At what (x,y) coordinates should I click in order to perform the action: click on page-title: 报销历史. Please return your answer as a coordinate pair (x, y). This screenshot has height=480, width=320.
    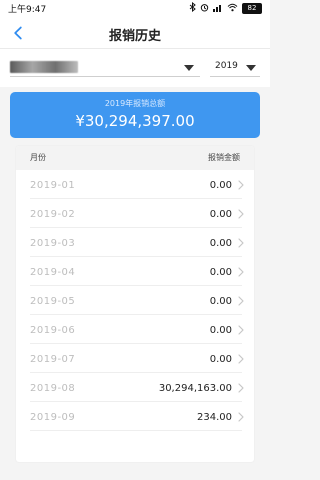
    Looking at the image, I should click on (134, 36).